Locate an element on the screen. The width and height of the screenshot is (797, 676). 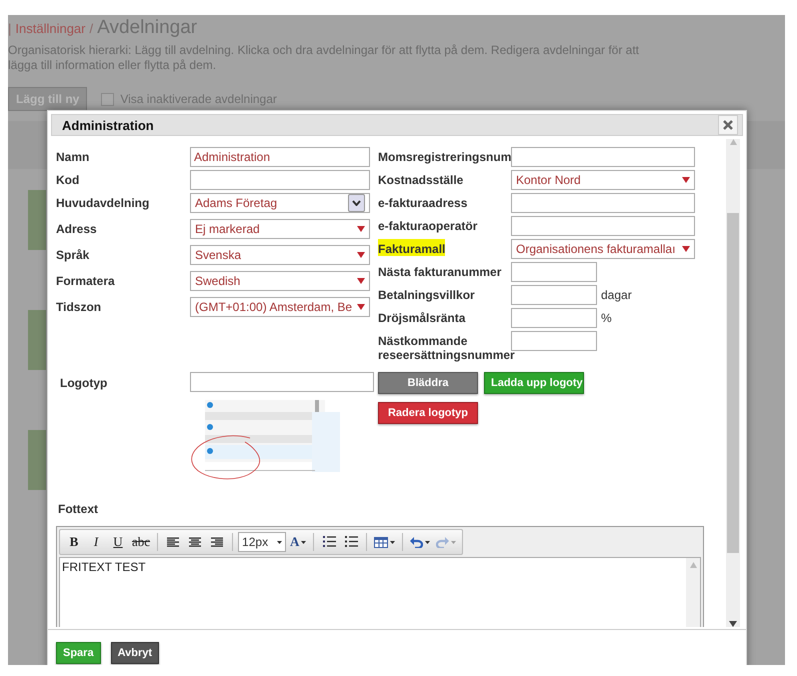
select-field: Kontor Nord is located at coordinates (603, 180).